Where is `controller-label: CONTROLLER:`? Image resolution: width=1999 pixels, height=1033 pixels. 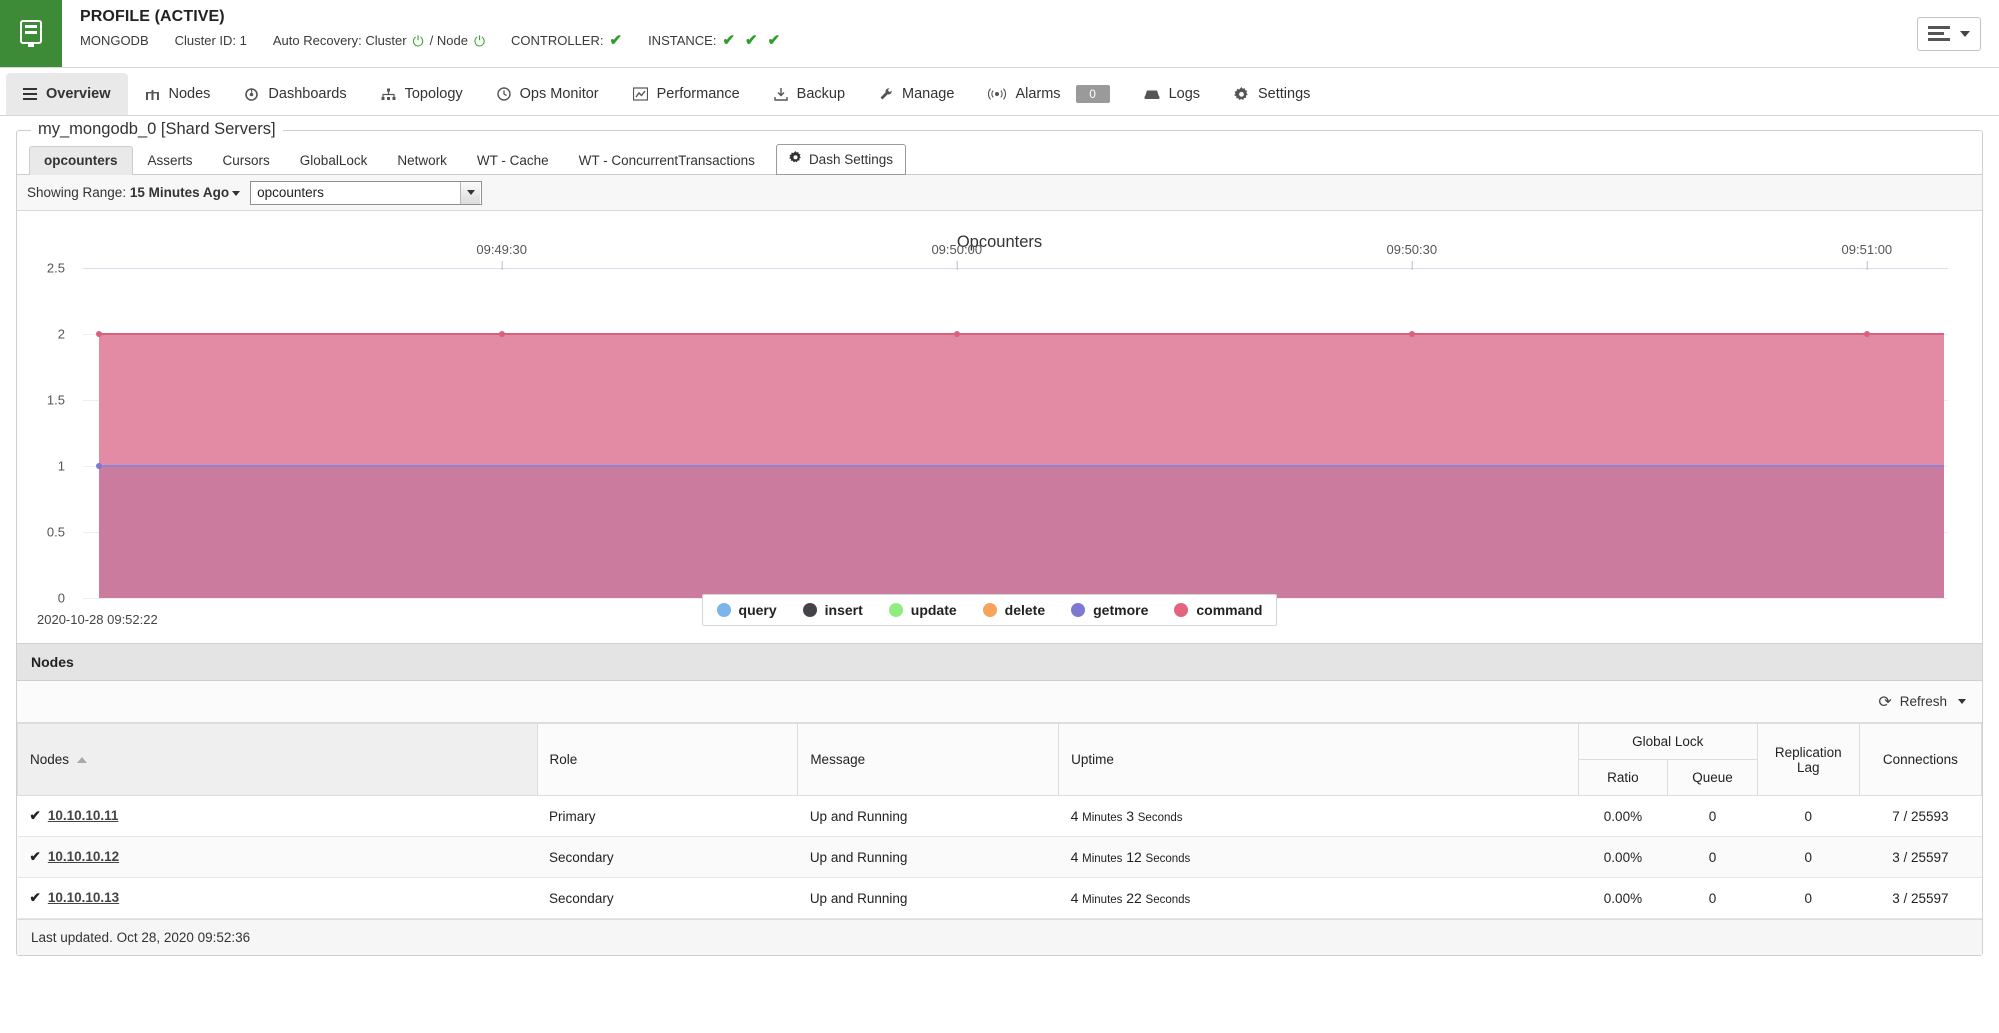 controller-label: CONTROLLER: is located at coordinates (557, 40).